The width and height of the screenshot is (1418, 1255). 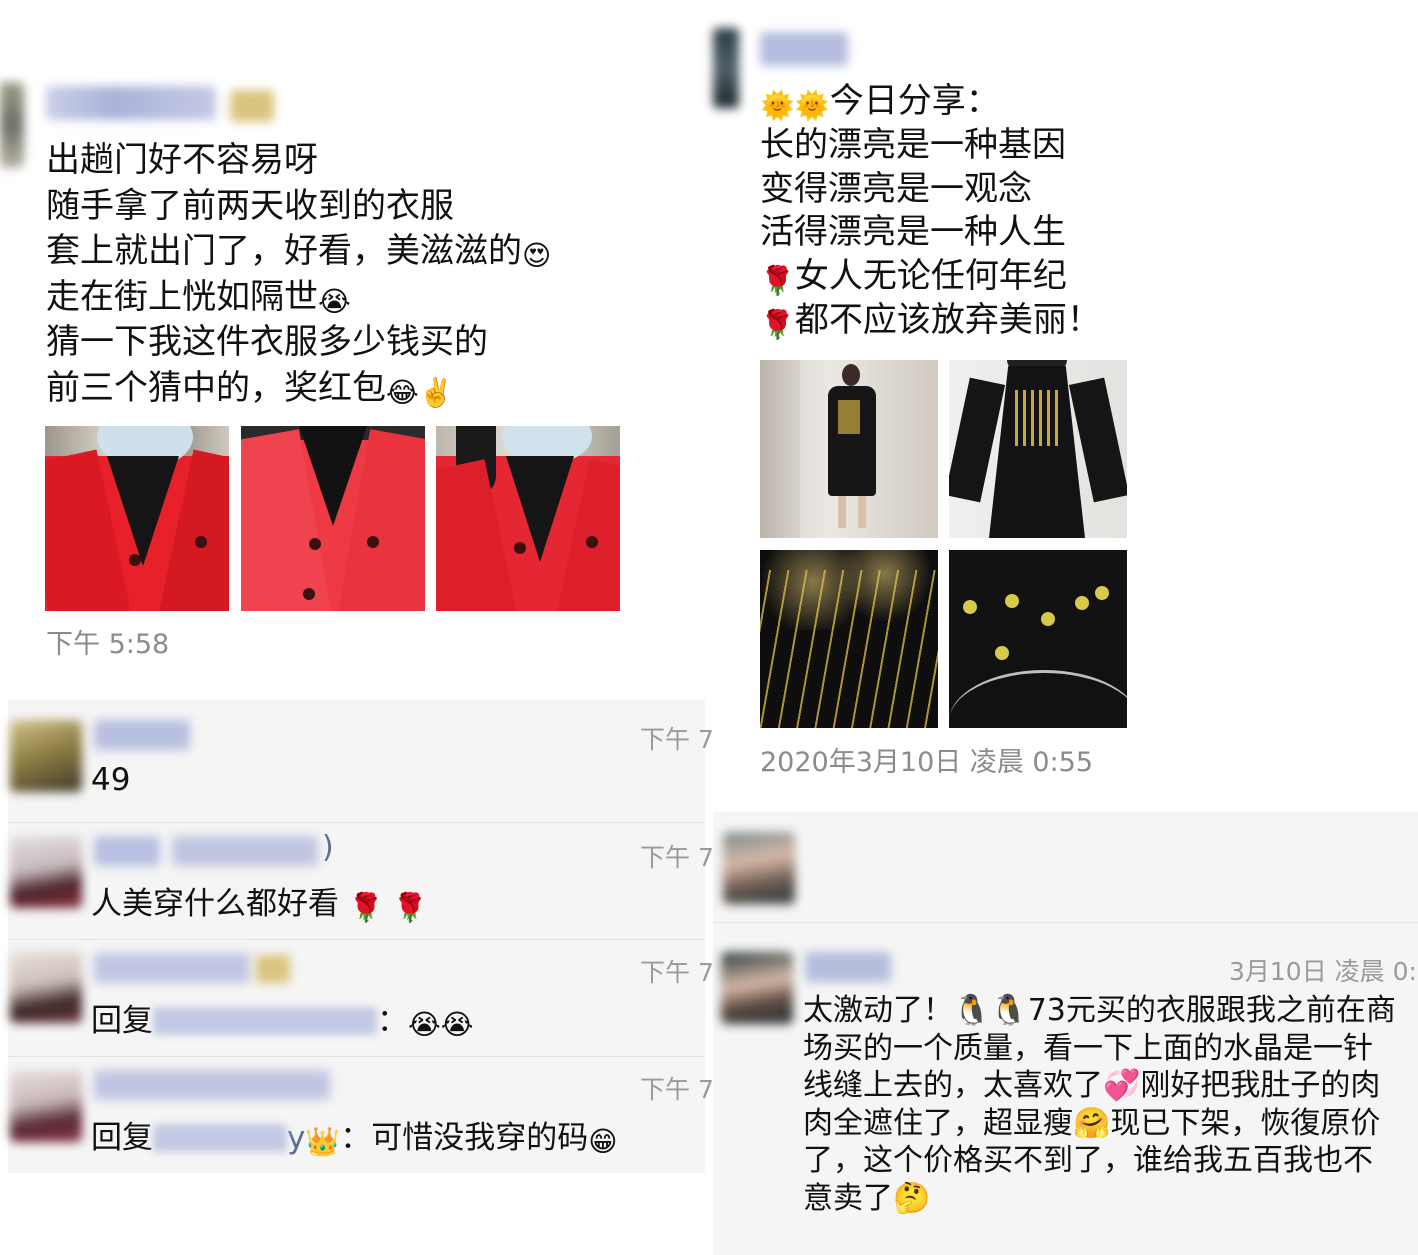 I want to click on left-post-line-3: 套上就出门了，好看，美滋滋的😍, so click(x=299, y=251).